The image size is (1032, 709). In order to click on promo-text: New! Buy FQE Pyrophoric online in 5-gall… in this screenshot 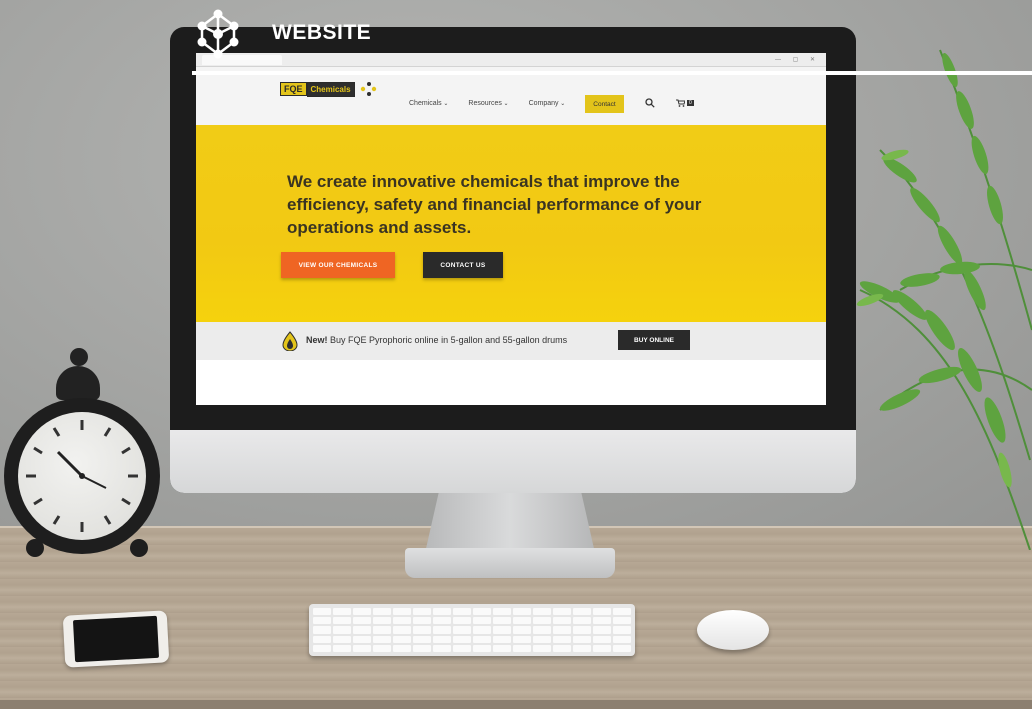, I will do `click(436, 340)`.